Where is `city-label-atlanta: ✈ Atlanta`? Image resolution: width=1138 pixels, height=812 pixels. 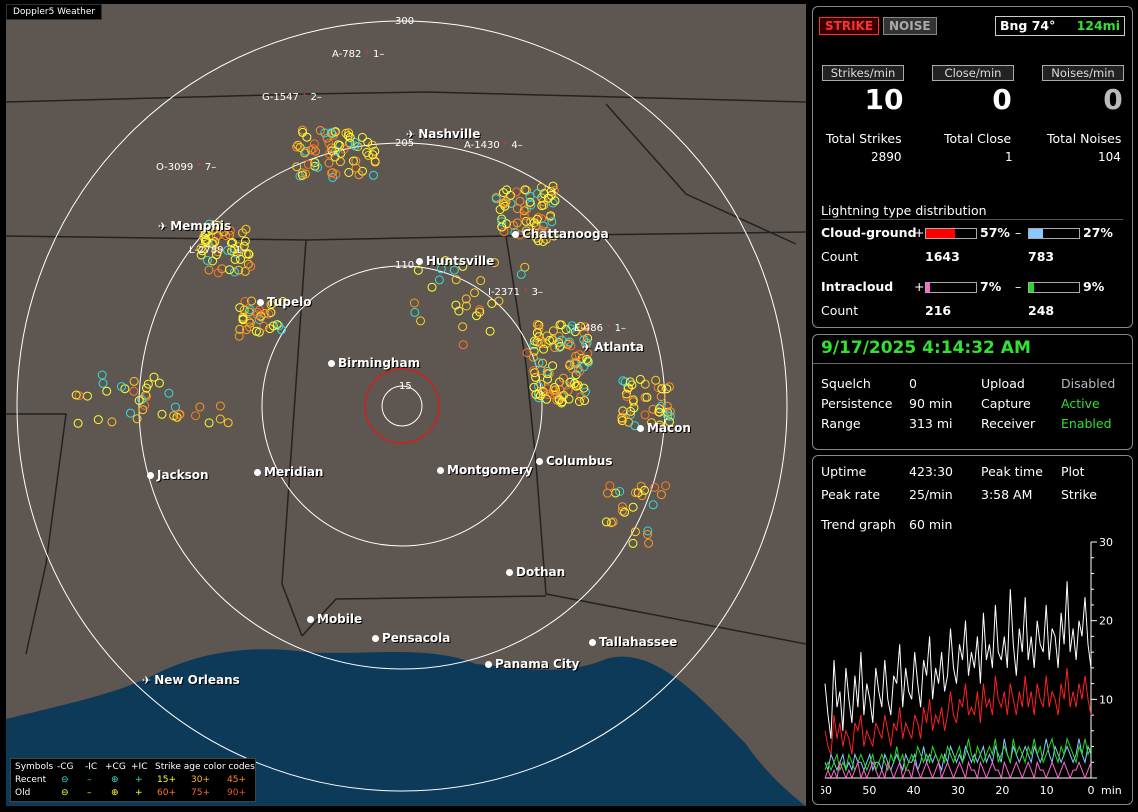
city-label-atlanta: ✈ Atlanta is located at coordinates (613, 347).